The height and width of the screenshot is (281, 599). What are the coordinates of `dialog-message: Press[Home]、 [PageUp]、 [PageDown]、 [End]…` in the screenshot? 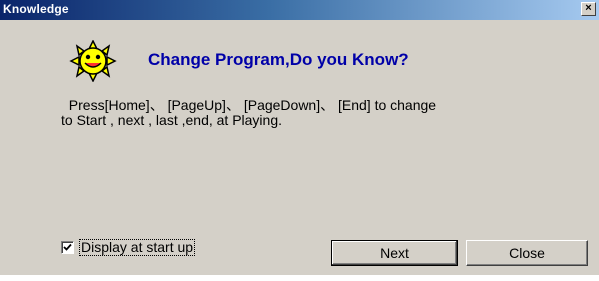 It's located at (249, 112).